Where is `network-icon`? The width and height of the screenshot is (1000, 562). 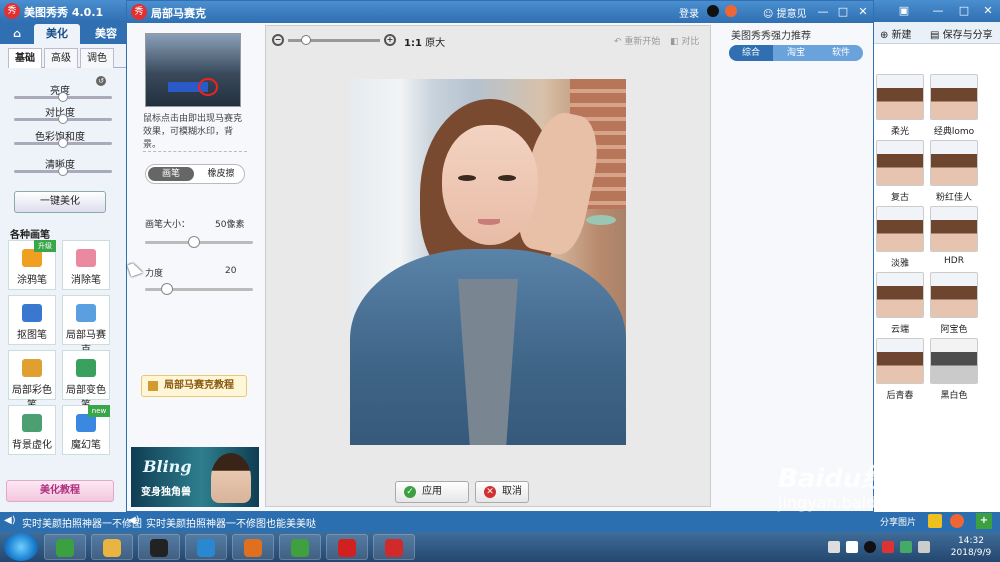
network-icon is located at coordinates (906, 547).